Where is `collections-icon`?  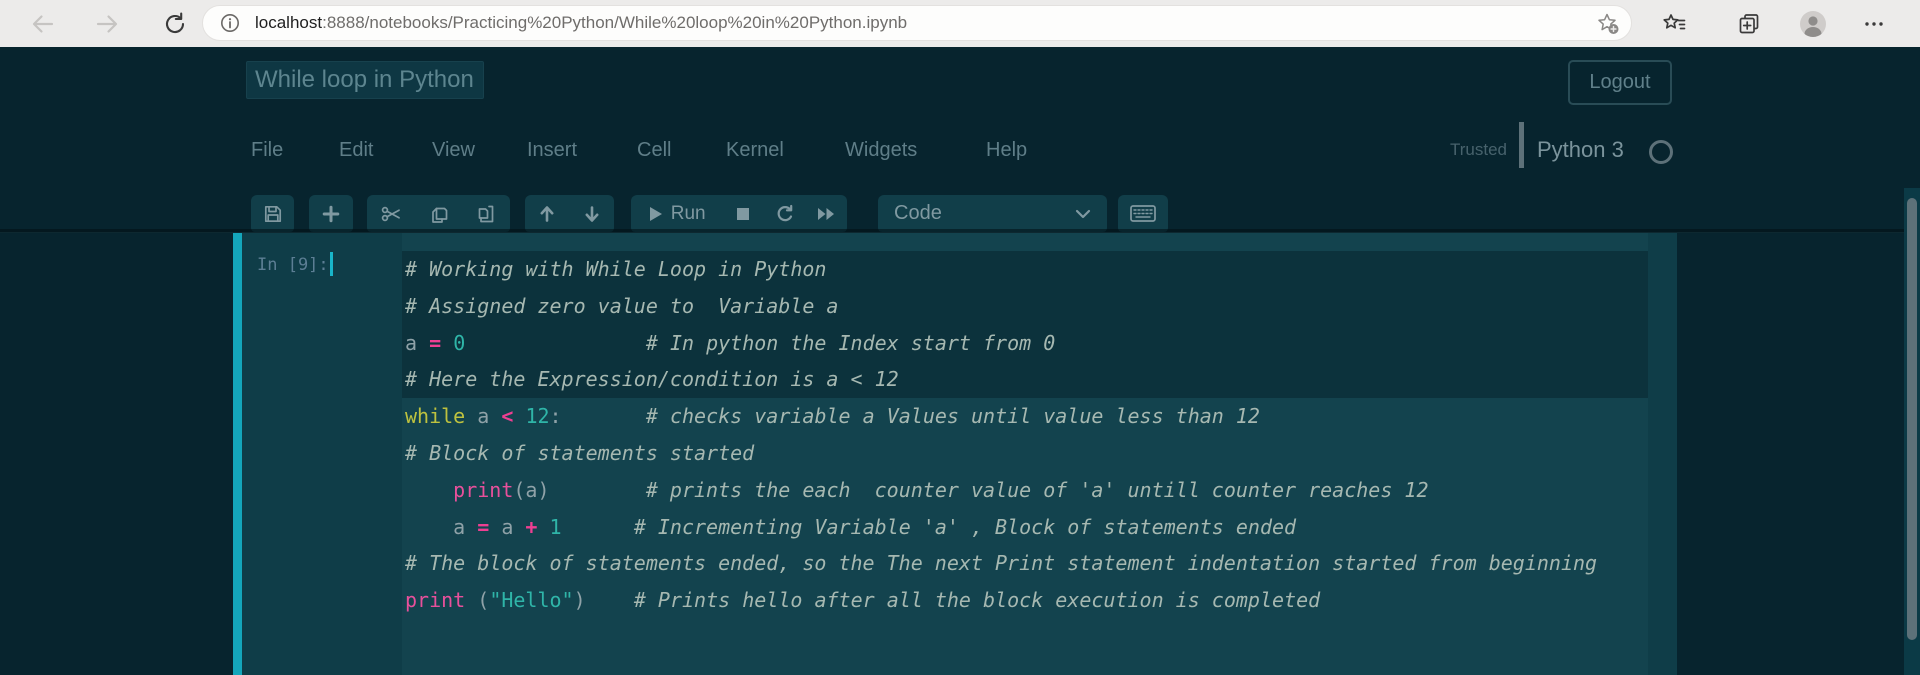
collections-icon is located at coordinates (1749, 24).